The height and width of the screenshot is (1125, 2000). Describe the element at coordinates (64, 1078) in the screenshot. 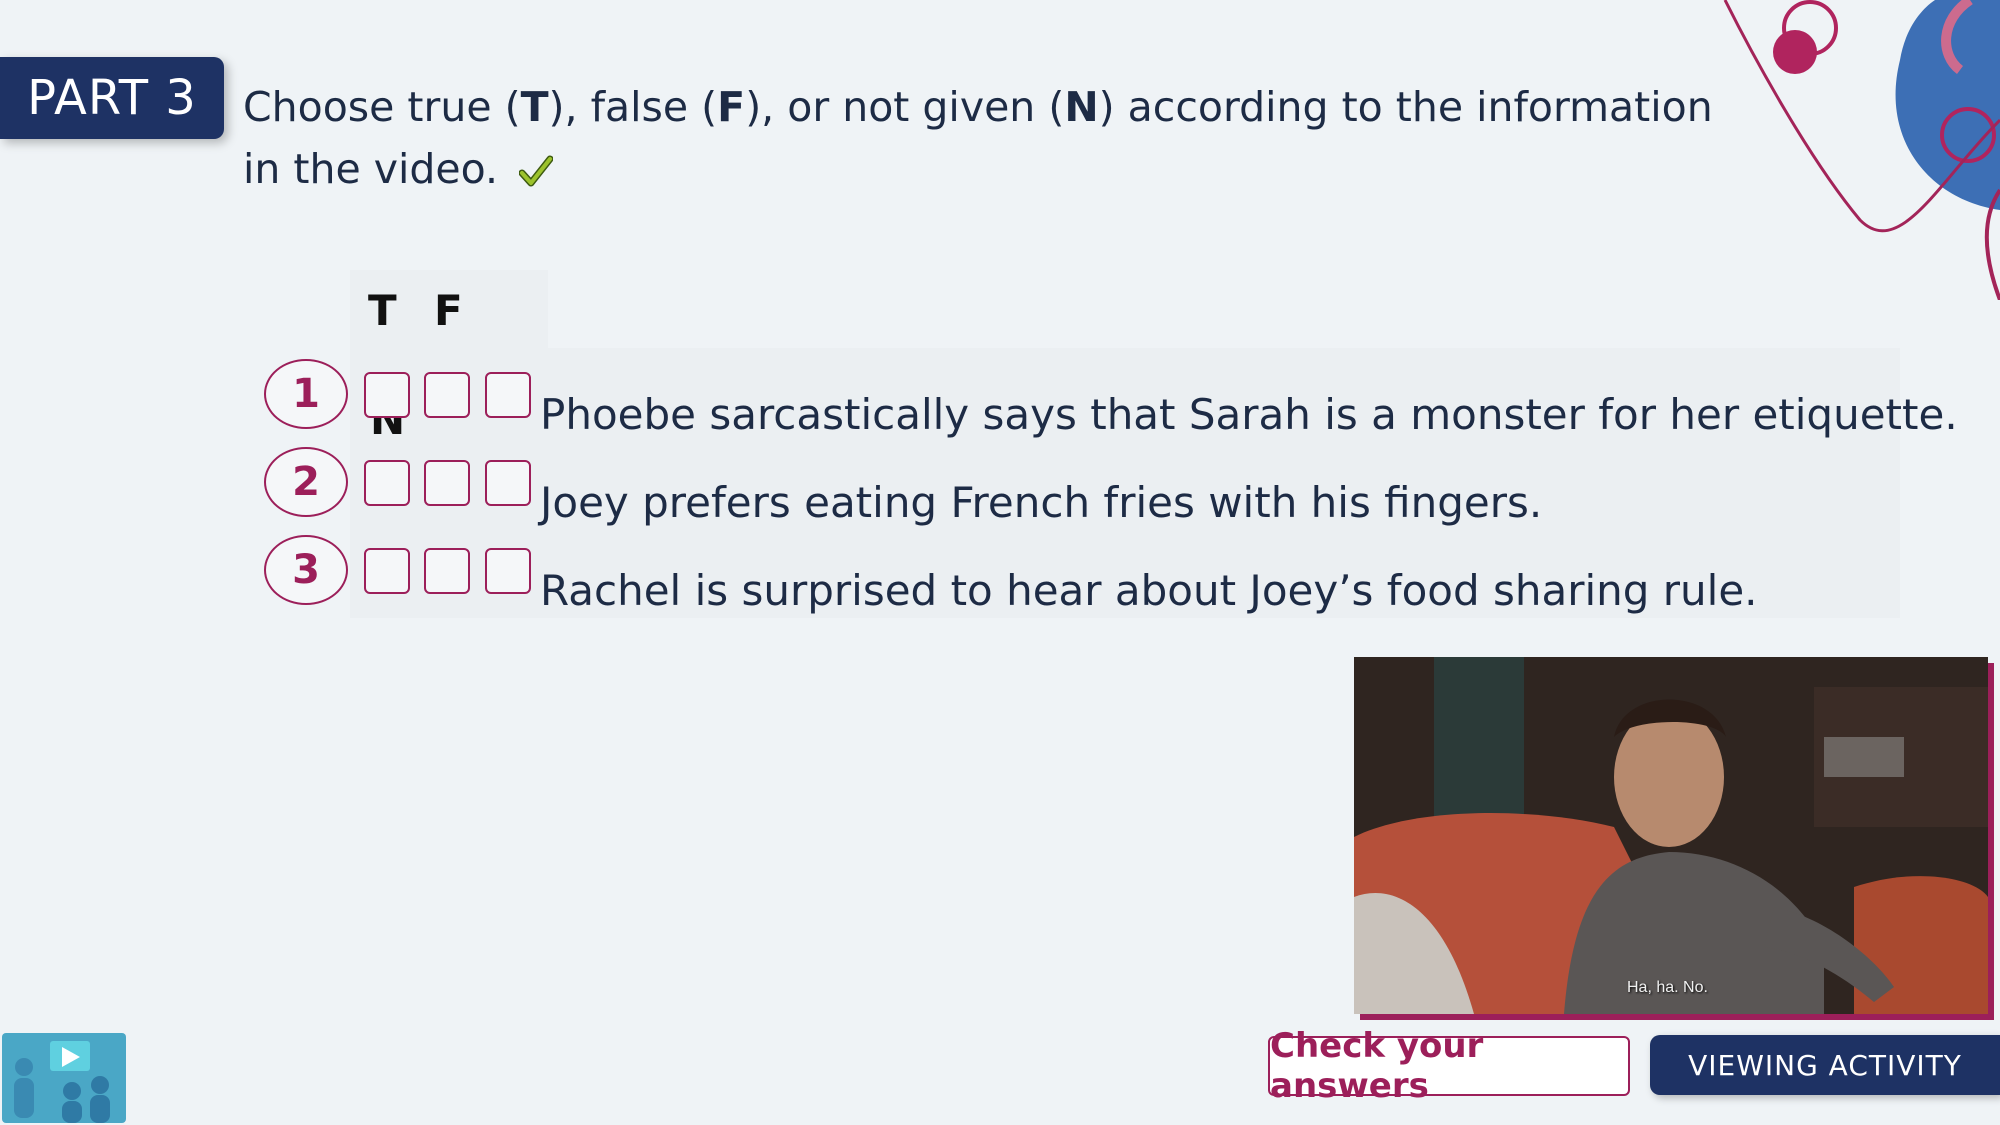

I see `video-group-icon` at that location.